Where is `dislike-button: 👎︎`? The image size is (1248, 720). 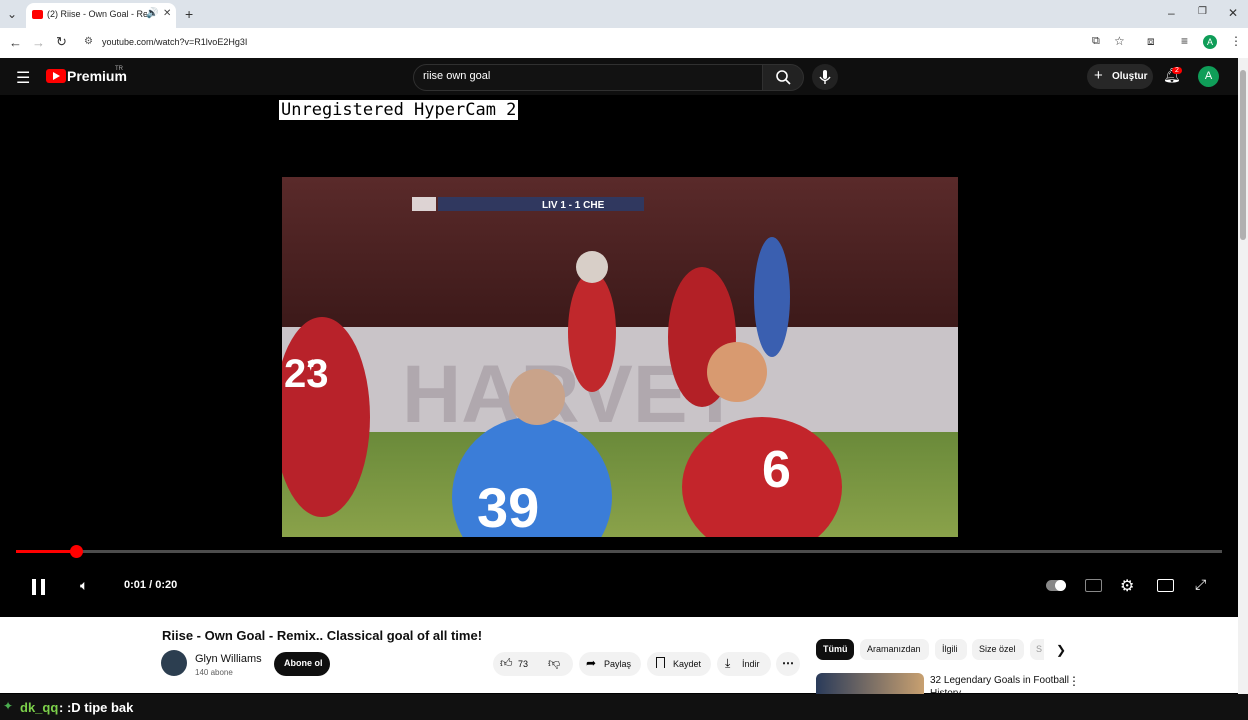 dislike-button: 👎︎ is located at coordinates (554, 663).